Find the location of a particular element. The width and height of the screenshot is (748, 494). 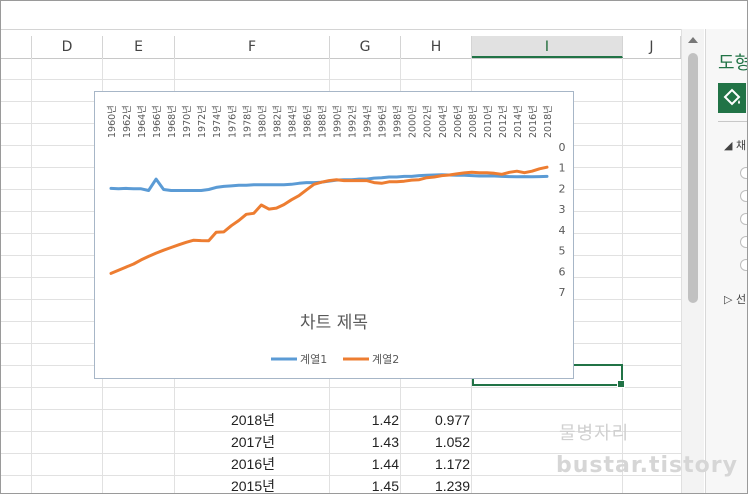

y-tick-label: 3 is located at coordinates (562, 209).